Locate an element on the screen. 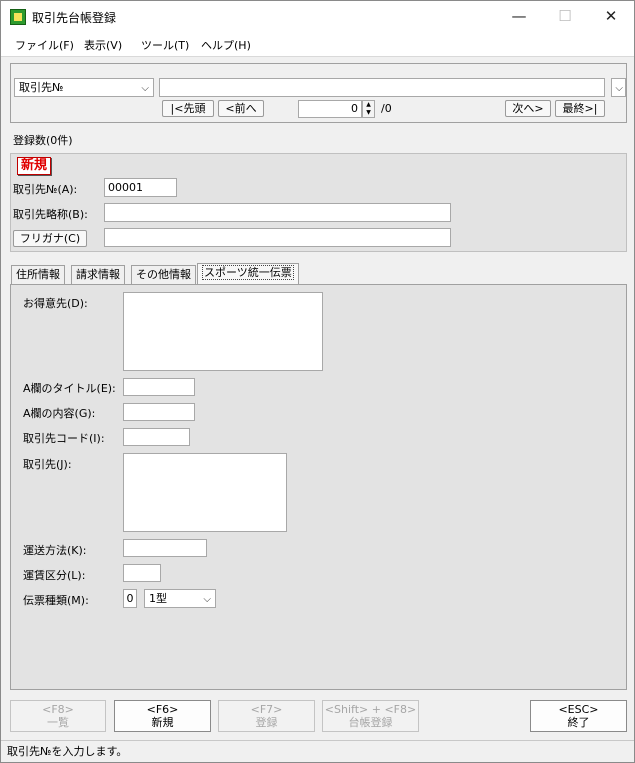 This screenshot has width=635, height=763. close-button: ✕ is located at coordinates (611, 16).